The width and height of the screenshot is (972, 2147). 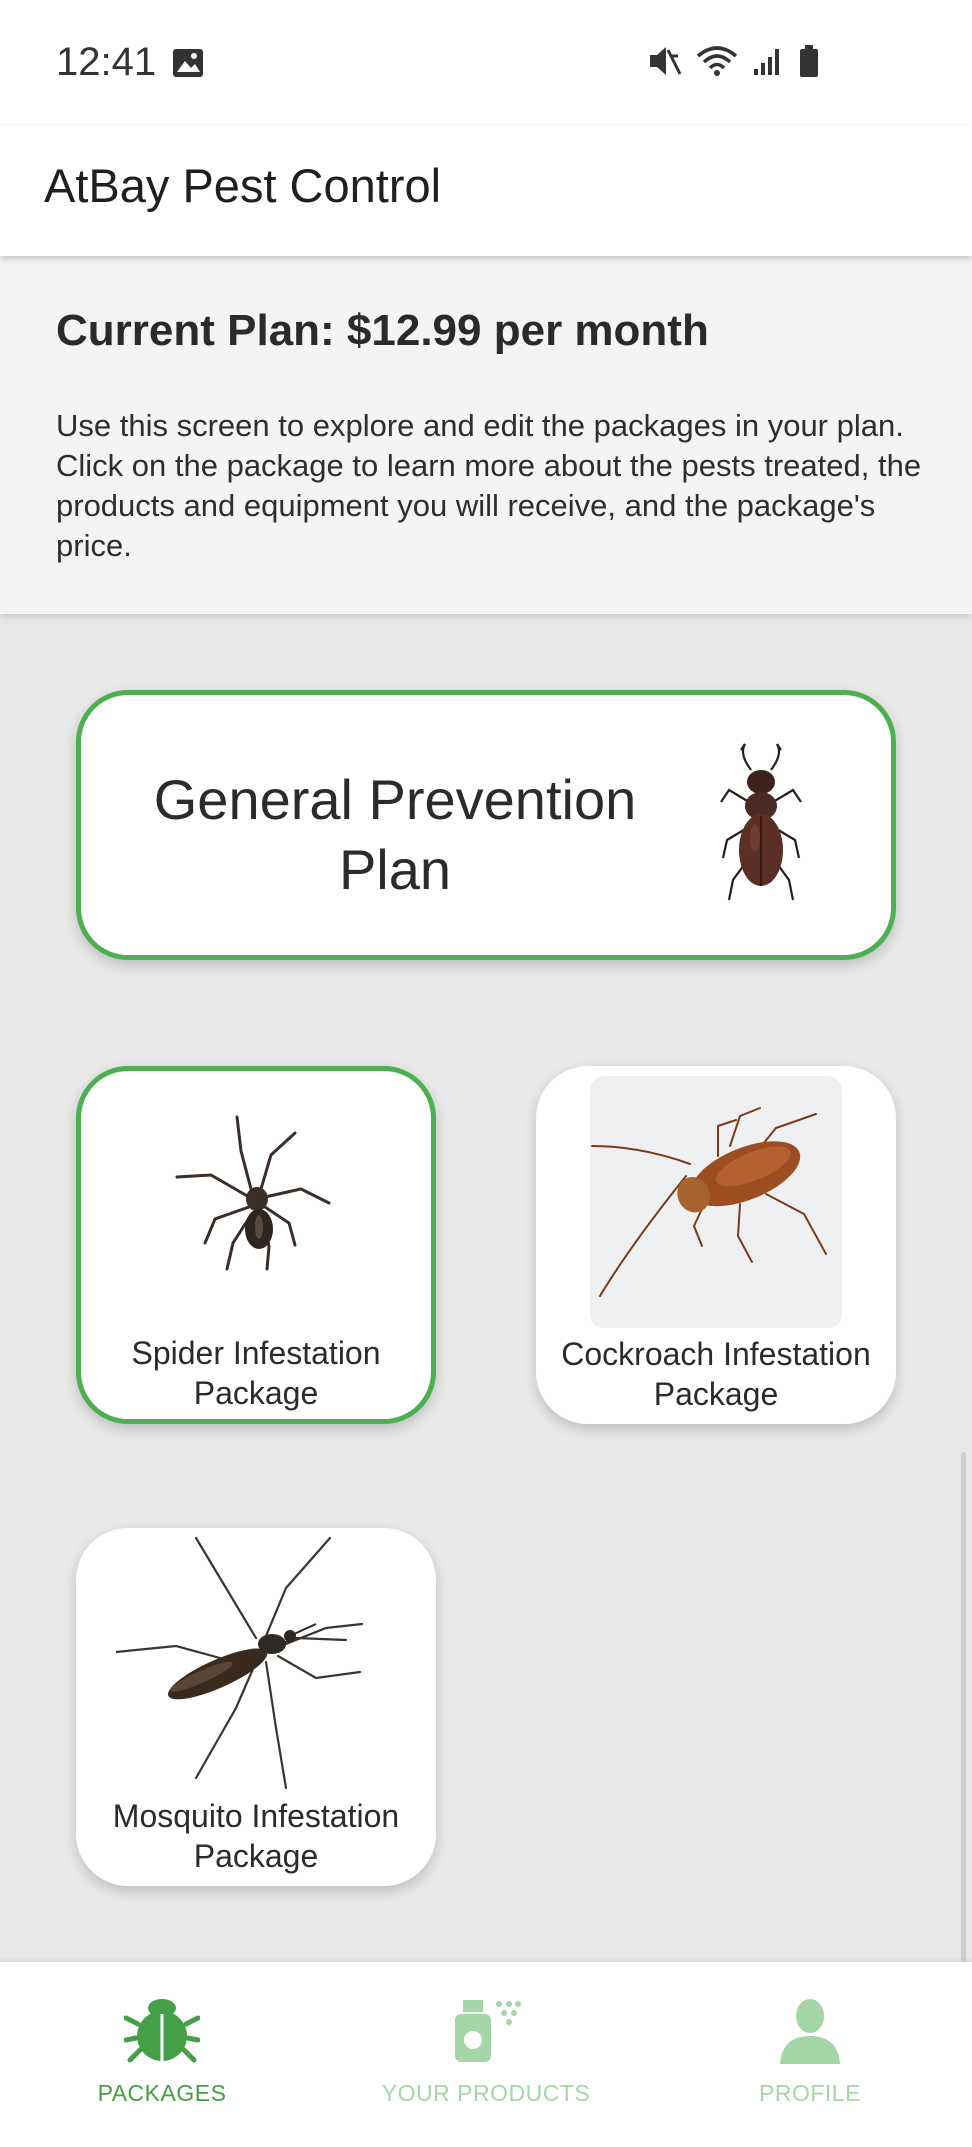 What do you see at coordinates (486, 63) in the screenshot?
I see `status-bar: 12:41` at bounding box center [486, 63].